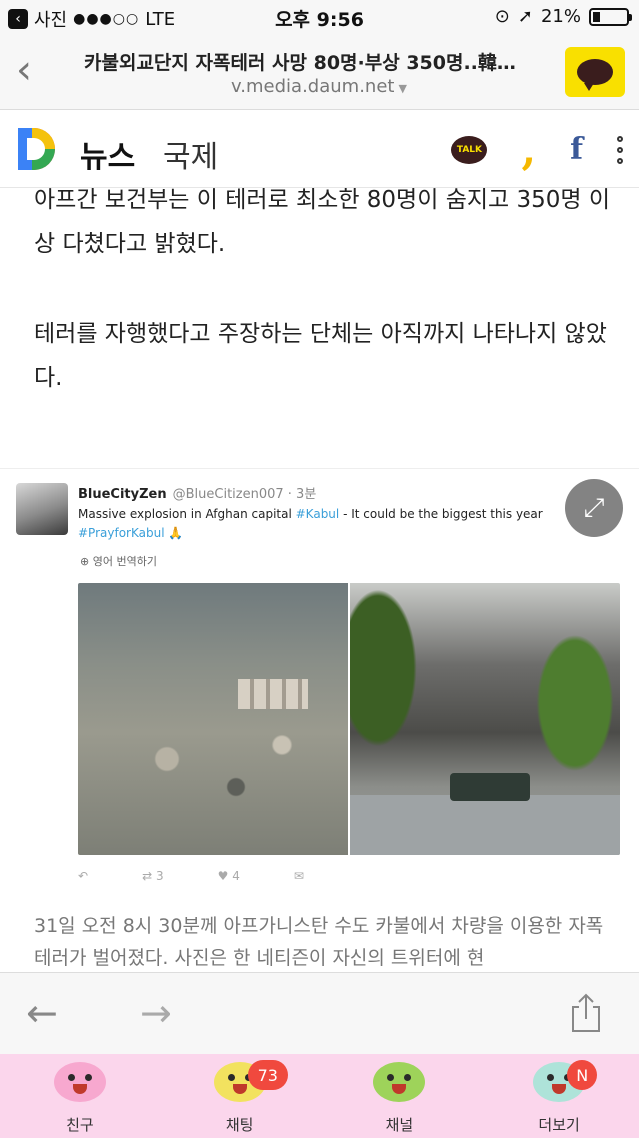  I want to click on more-options-icon, so click(620, 149).